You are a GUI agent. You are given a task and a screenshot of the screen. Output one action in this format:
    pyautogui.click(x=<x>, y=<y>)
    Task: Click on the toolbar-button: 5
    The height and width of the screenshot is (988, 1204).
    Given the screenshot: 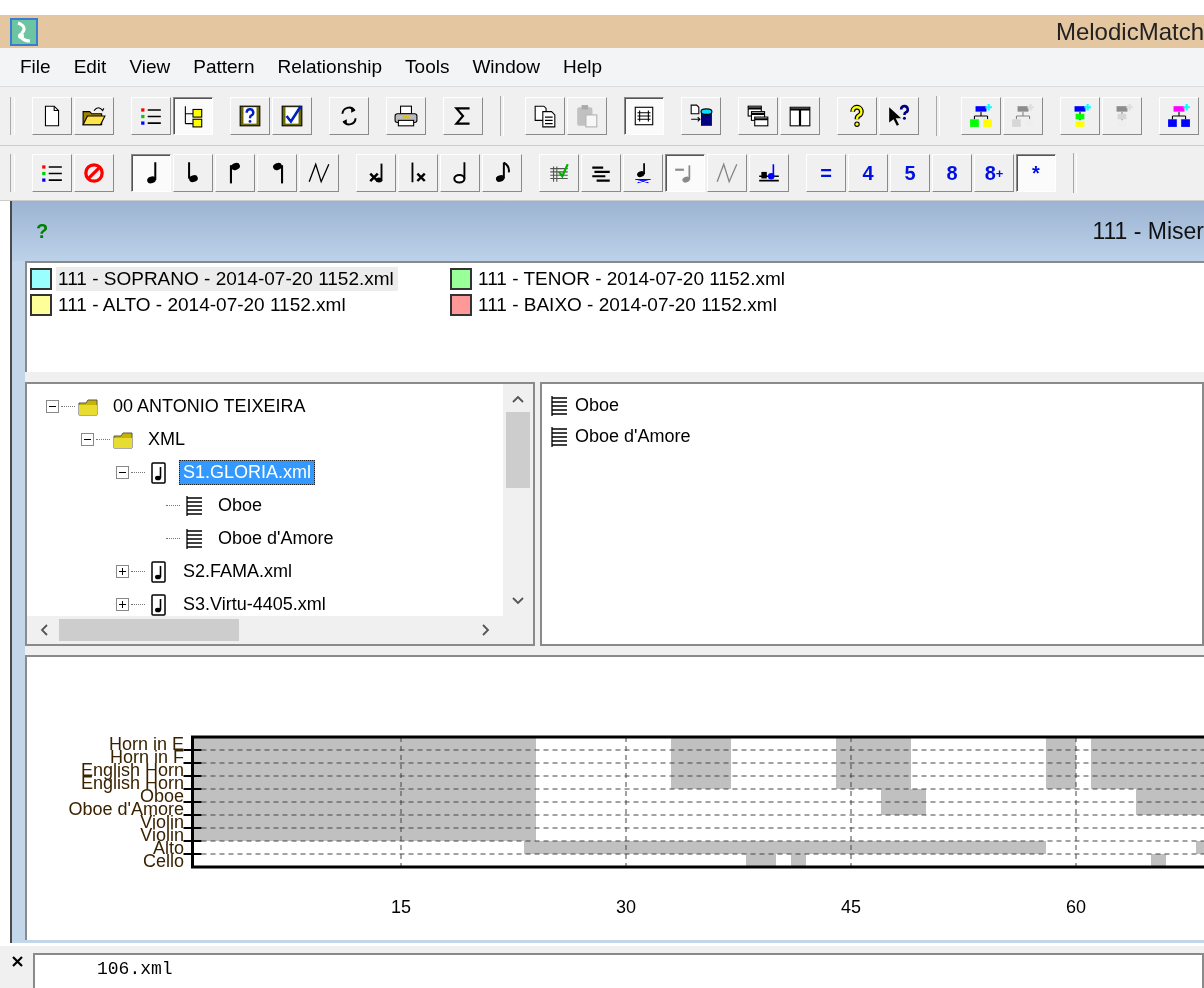 What is the action you would take?
    pyautogui.click(x=910, y=173)
    